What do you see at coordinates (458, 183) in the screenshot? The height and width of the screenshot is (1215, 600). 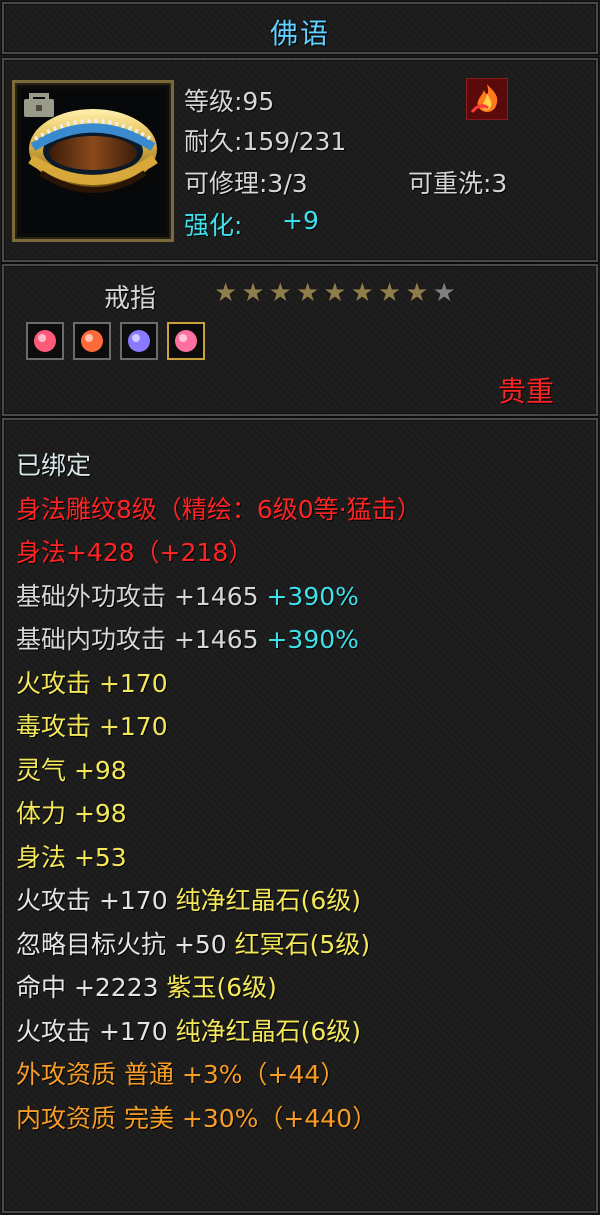 I see `item-rewash: 可重洗:3` at bounding box center [458, 183].